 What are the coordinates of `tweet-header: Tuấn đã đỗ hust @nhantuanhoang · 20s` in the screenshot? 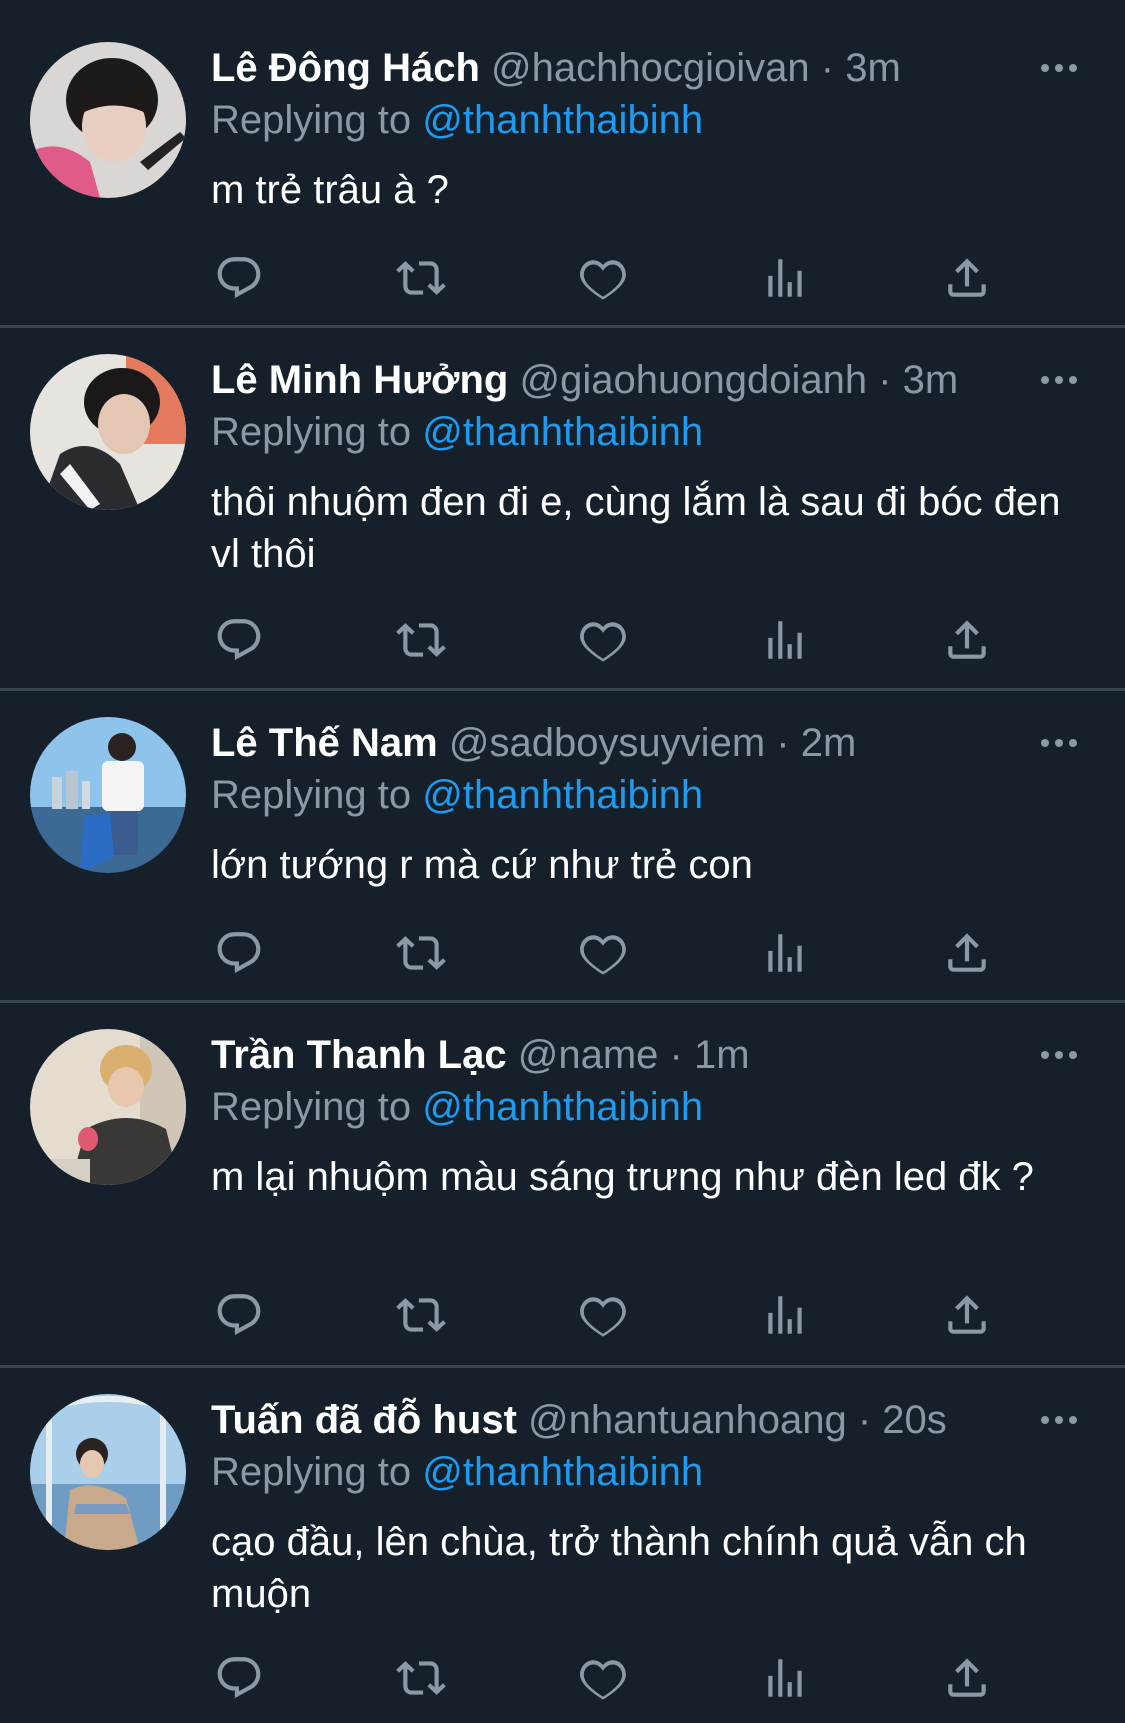 It's located at (603, 1420).